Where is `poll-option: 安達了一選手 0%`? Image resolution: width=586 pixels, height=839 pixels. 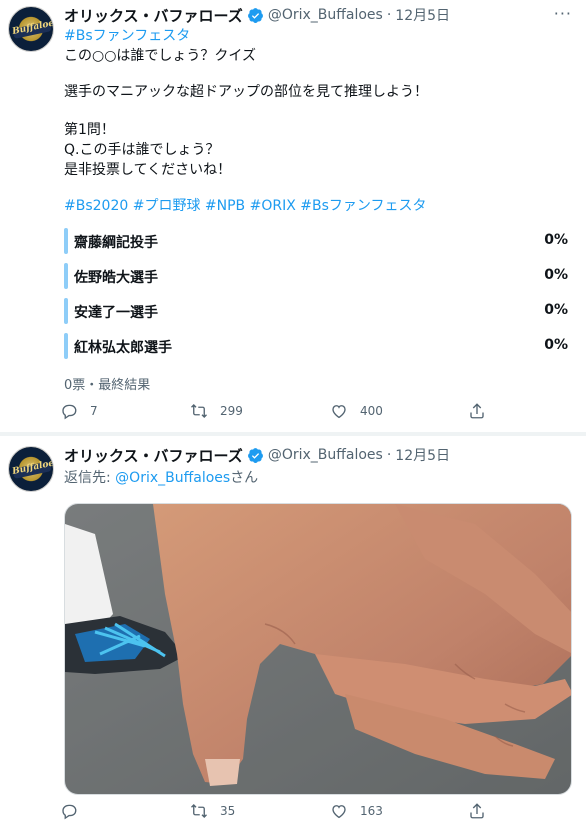
poll-option: 安達了一選手 0% is located at coordinates (319, 311).